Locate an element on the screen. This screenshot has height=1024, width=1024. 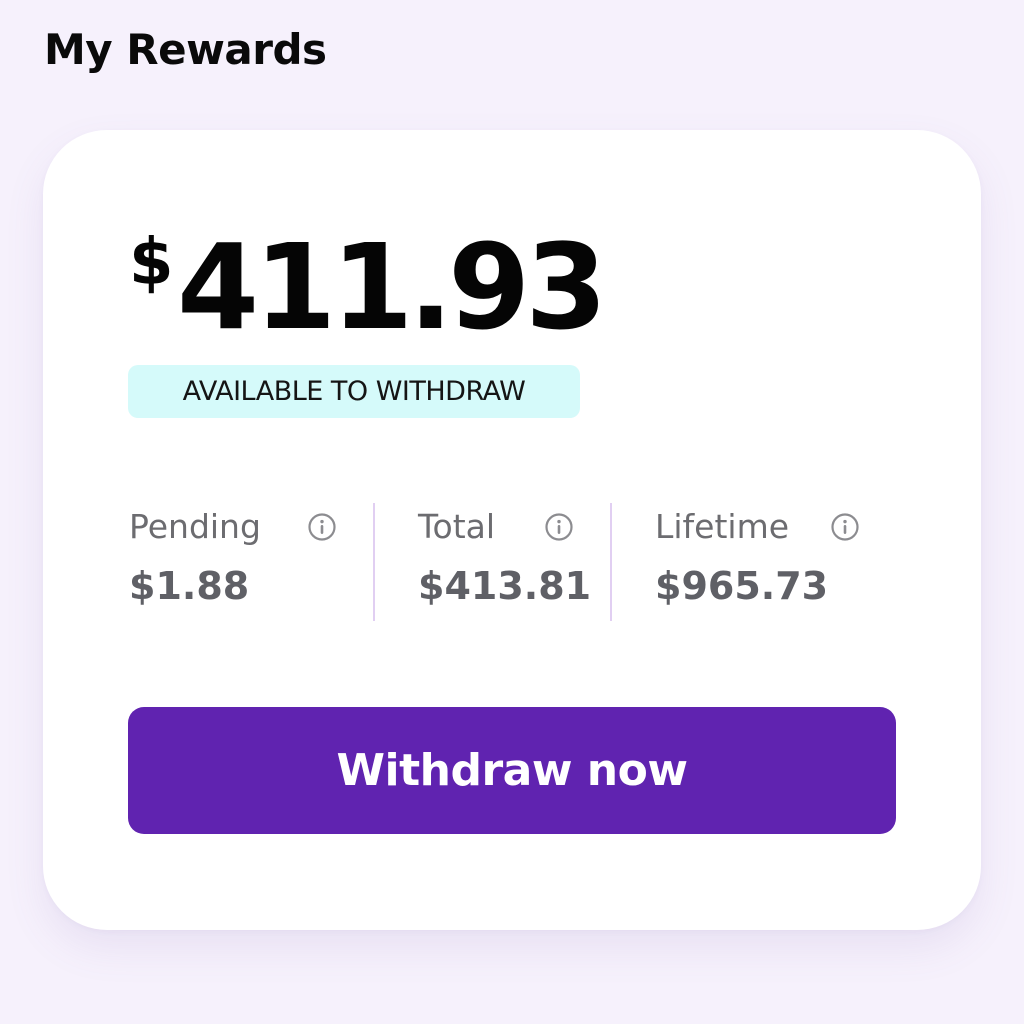
stat-lifetime-label: Lifetime is located at coordinates (722, 526).